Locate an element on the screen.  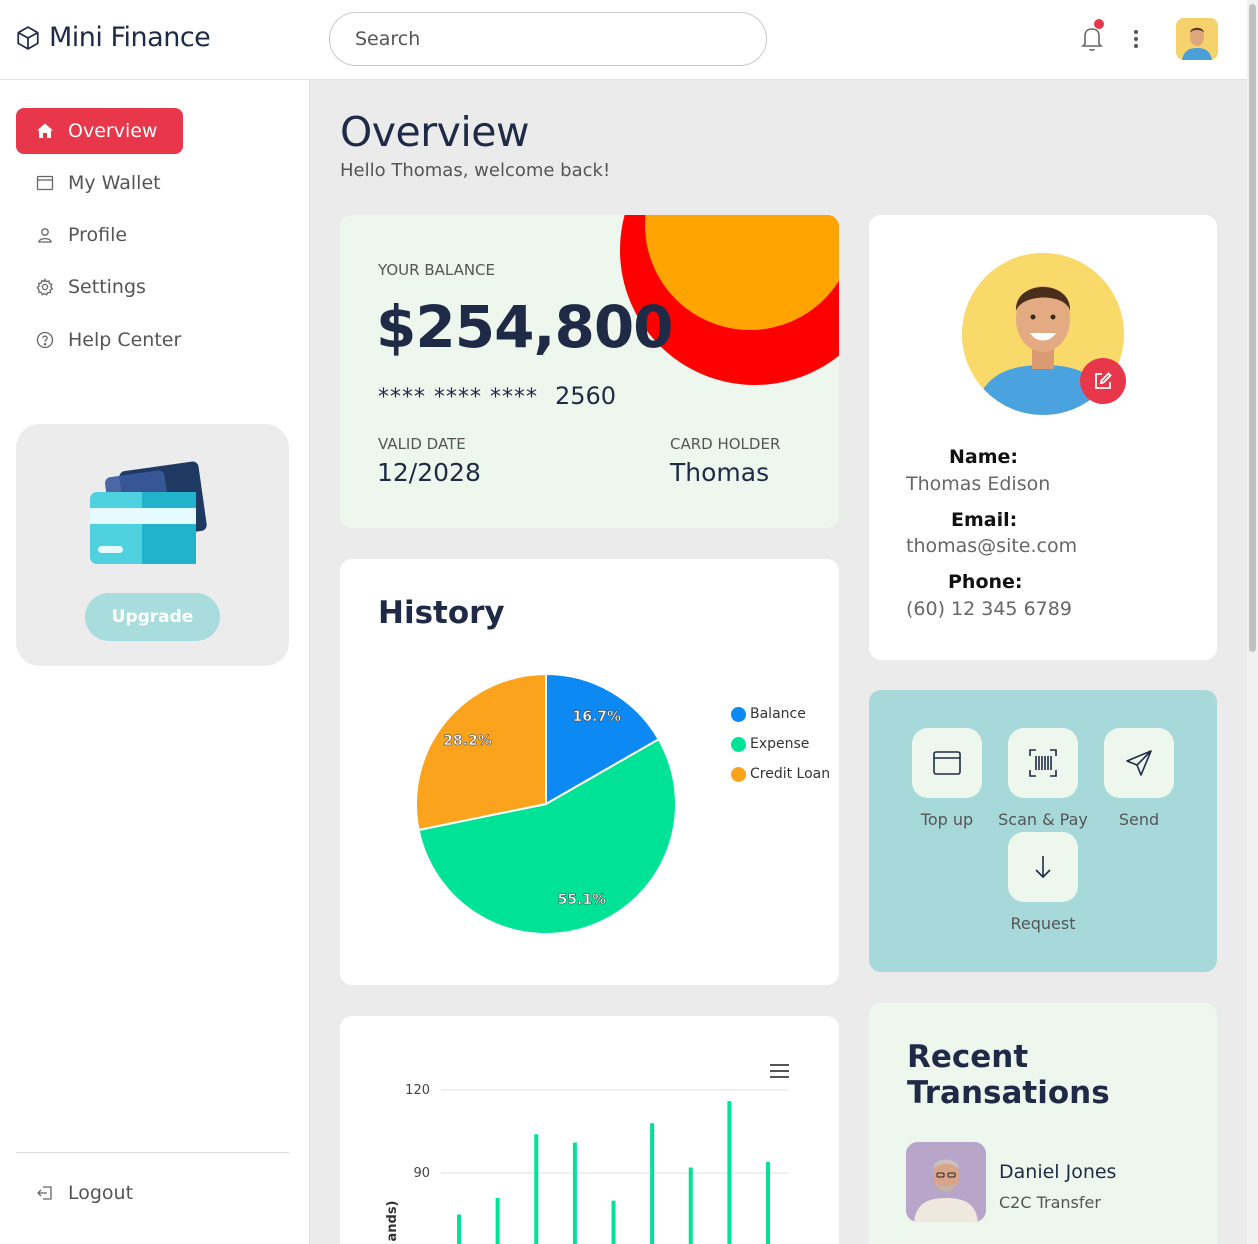
legend-item-credit-loan: Credit Loan is located at coordinates (780, 774).